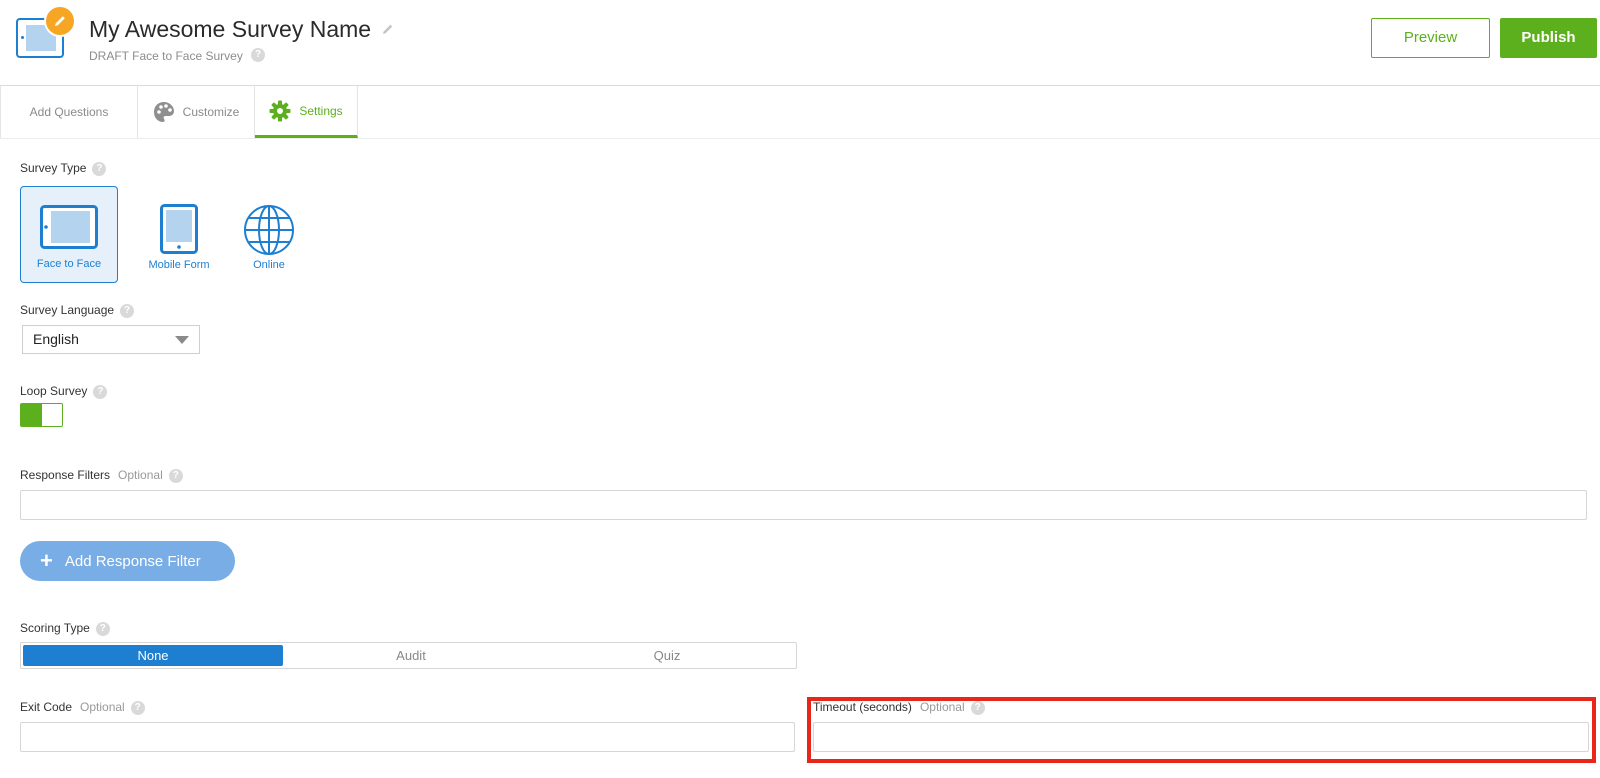  I want to click on exit-code-text: Exit Code, so click(46, 707).